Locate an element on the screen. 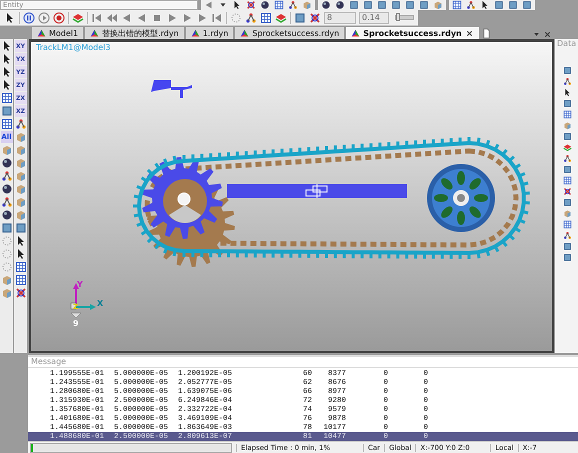 The width and height of the screenshot is (578, 453). document-tab: 1.rdyn is located at coordinates (210, 33).